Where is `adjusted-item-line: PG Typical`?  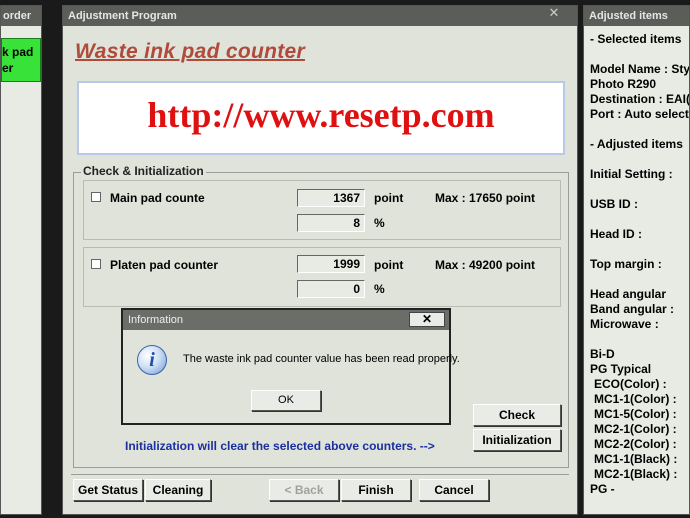 adjusted-item-line: PG Typical is located at coordinates (621, 369).